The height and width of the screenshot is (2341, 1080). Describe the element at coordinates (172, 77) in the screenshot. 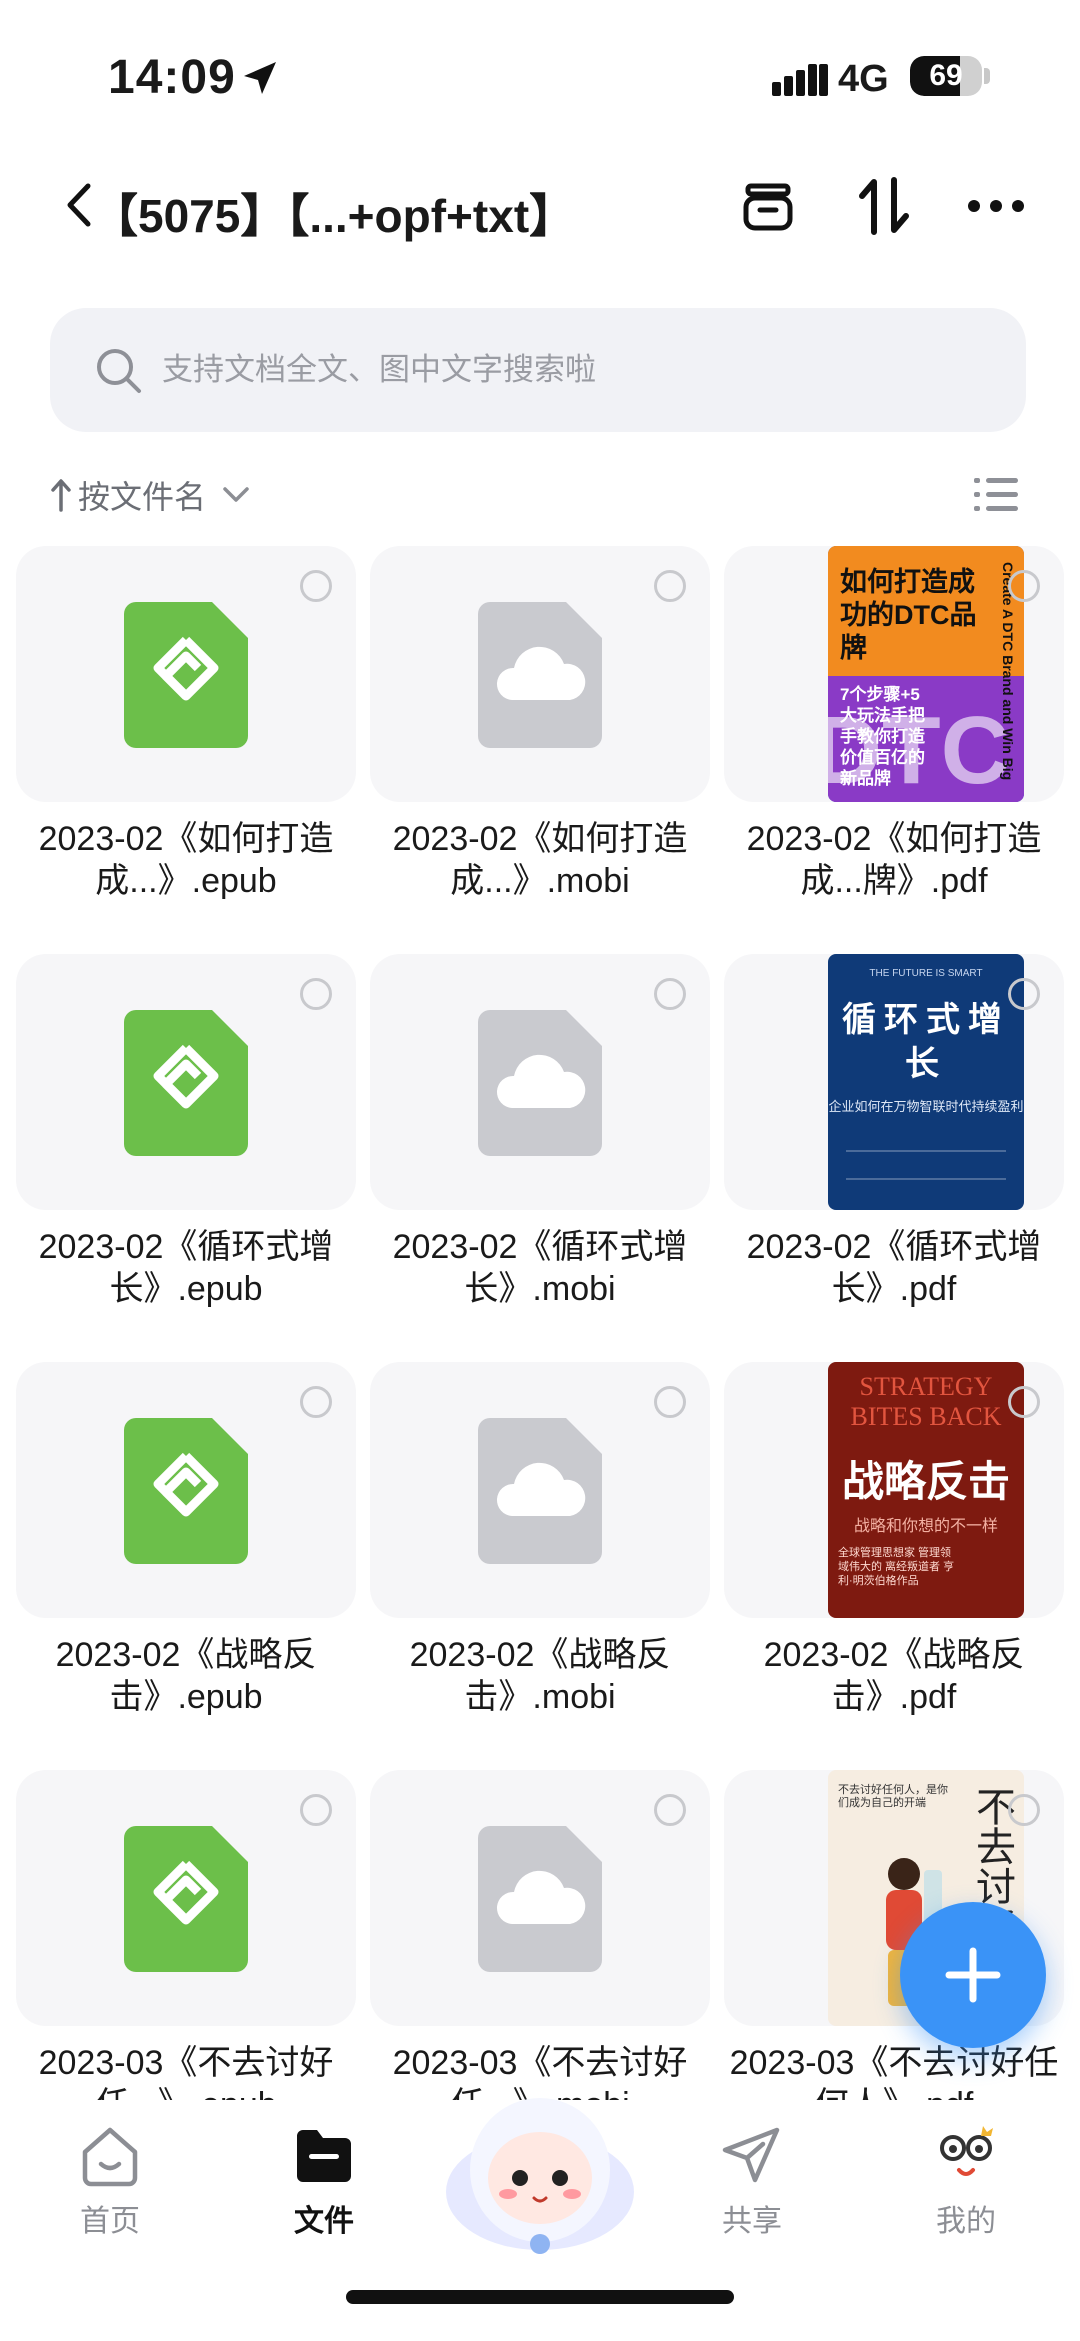

I see `status-time: 14:09` at that location.